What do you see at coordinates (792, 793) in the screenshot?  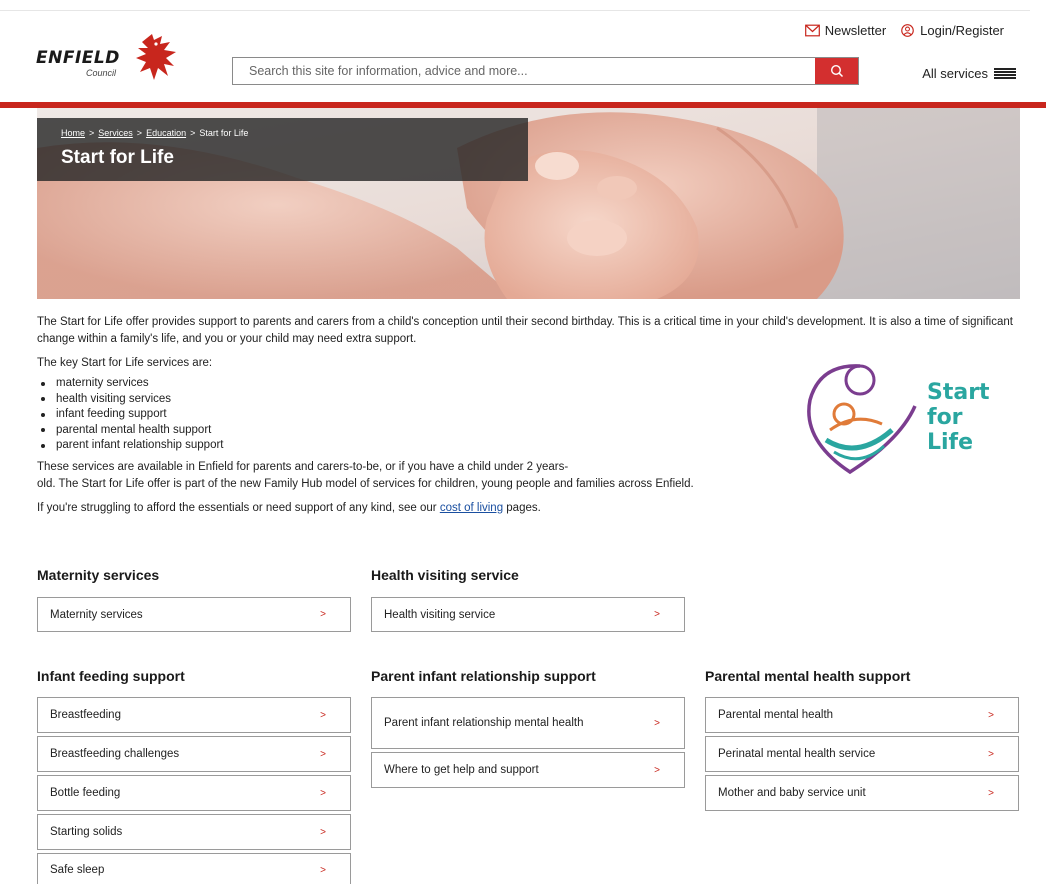 I see `card-label: Mother and baby service unit` at bounding box center [792, 793].